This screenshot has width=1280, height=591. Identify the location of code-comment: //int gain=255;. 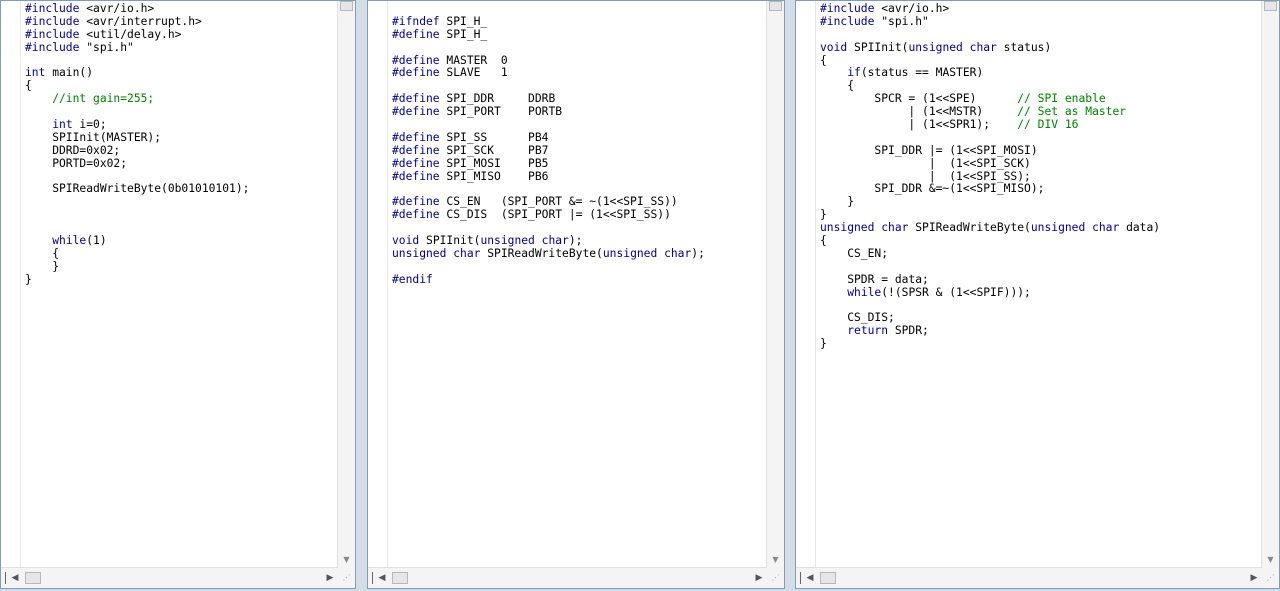
(90, 99).